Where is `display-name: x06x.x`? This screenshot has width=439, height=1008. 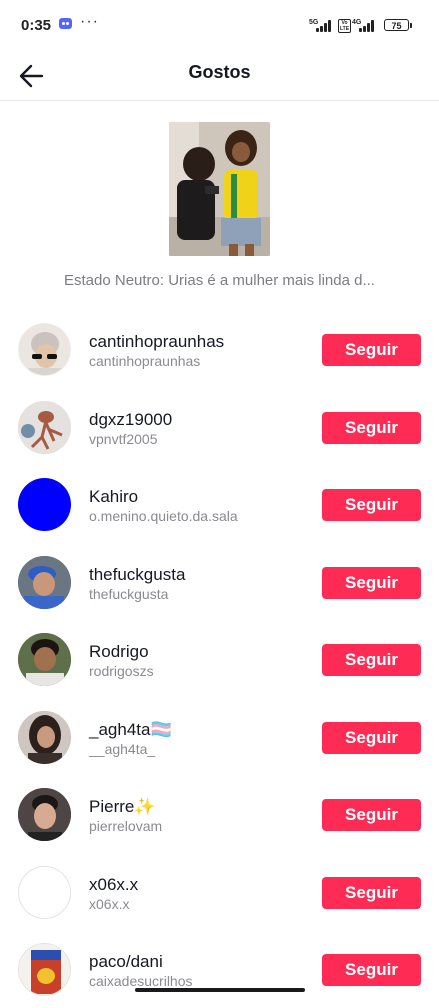
display-name: x06x.x is located at coordinates (114, 884).